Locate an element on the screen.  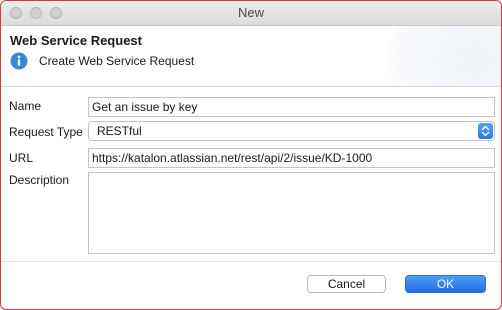
url-input is located at coordinates (291, 158).